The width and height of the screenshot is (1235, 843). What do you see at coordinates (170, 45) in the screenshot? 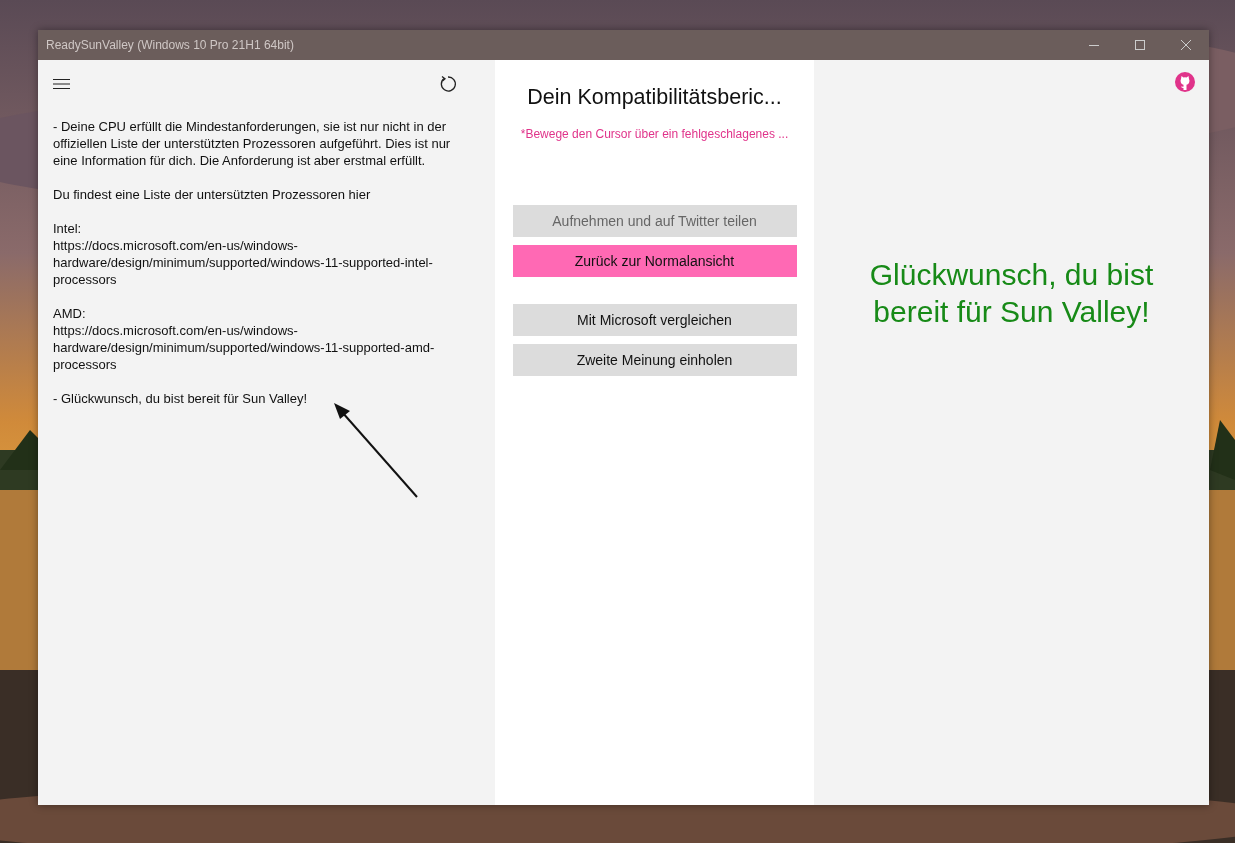
I see `window-title: ReadySunValley (Windows 10 Pro 21H1 64bit)` at bounding box center [170, 45].